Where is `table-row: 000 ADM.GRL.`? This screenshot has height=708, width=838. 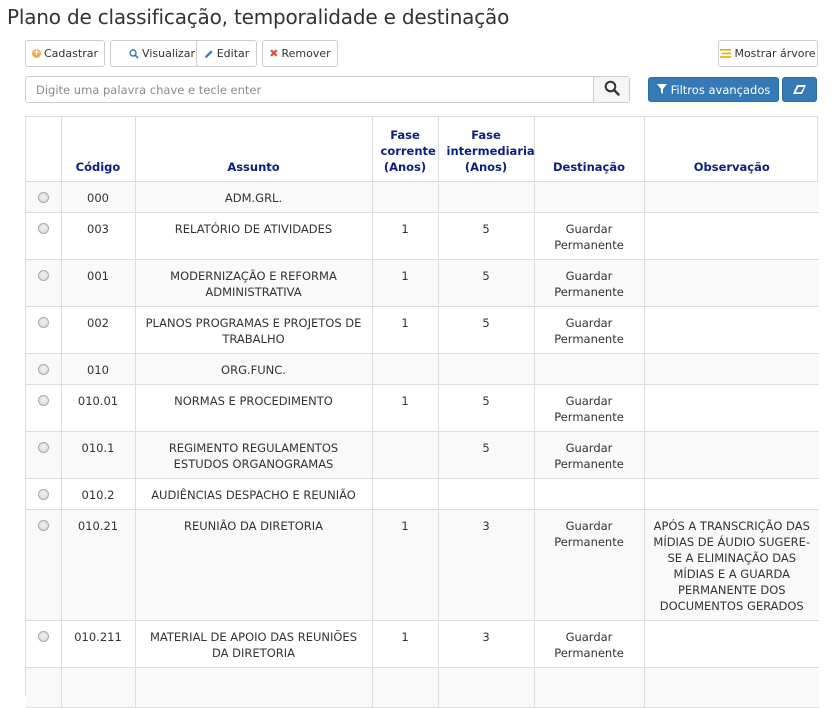
table-row: 000 ADM.GRL. is located at coordinates (422, 197).